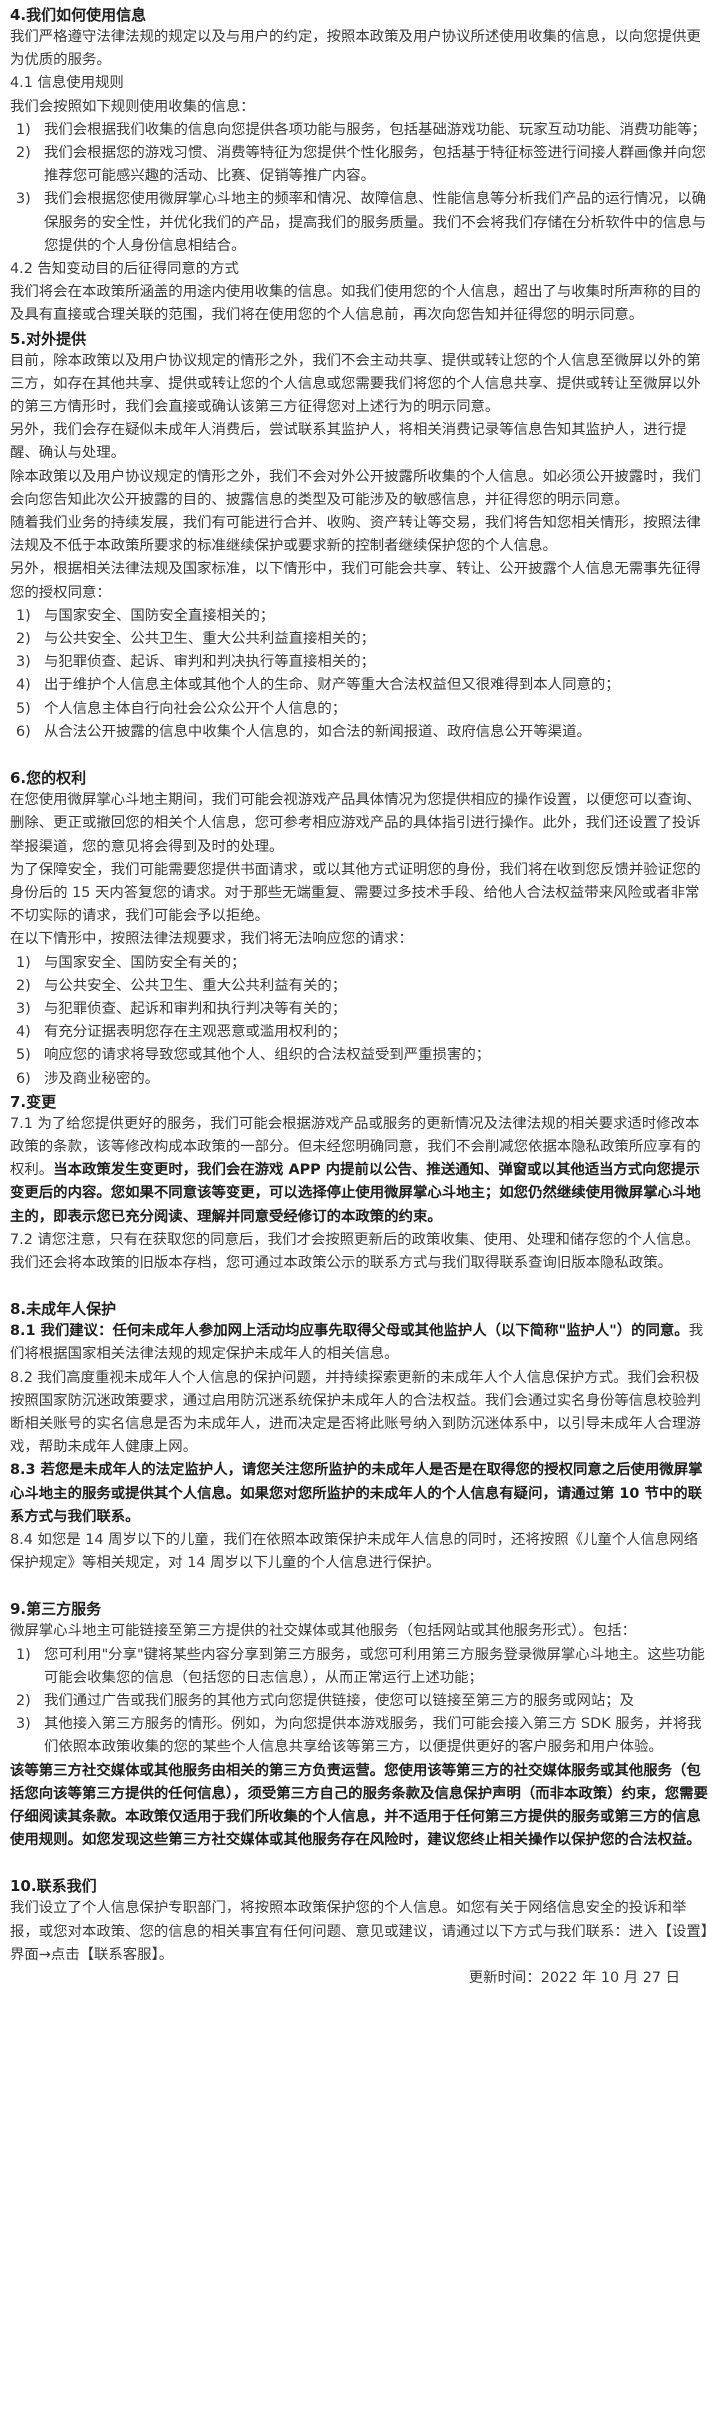 The width and height of the screenshot is (720, 2435). What do you see at coordinates (211, 939) in the screenshot?
I see `section-6-paragraph: 在以下情形中，按照法律法规要求，我们将无法响应您的请求：` at bounding box center [211, 939].